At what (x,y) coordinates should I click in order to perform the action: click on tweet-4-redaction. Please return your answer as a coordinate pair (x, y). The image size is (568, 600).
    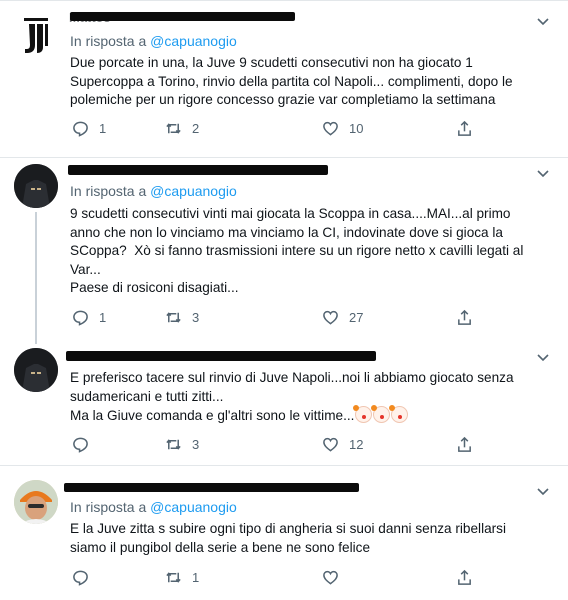
    Looking at the image, I should click on (211, 487).